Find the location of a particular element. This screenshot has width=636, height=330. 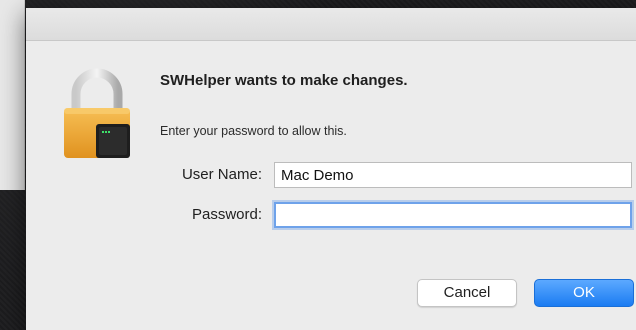

ok-button: OK is located at coordinates (584, 293).